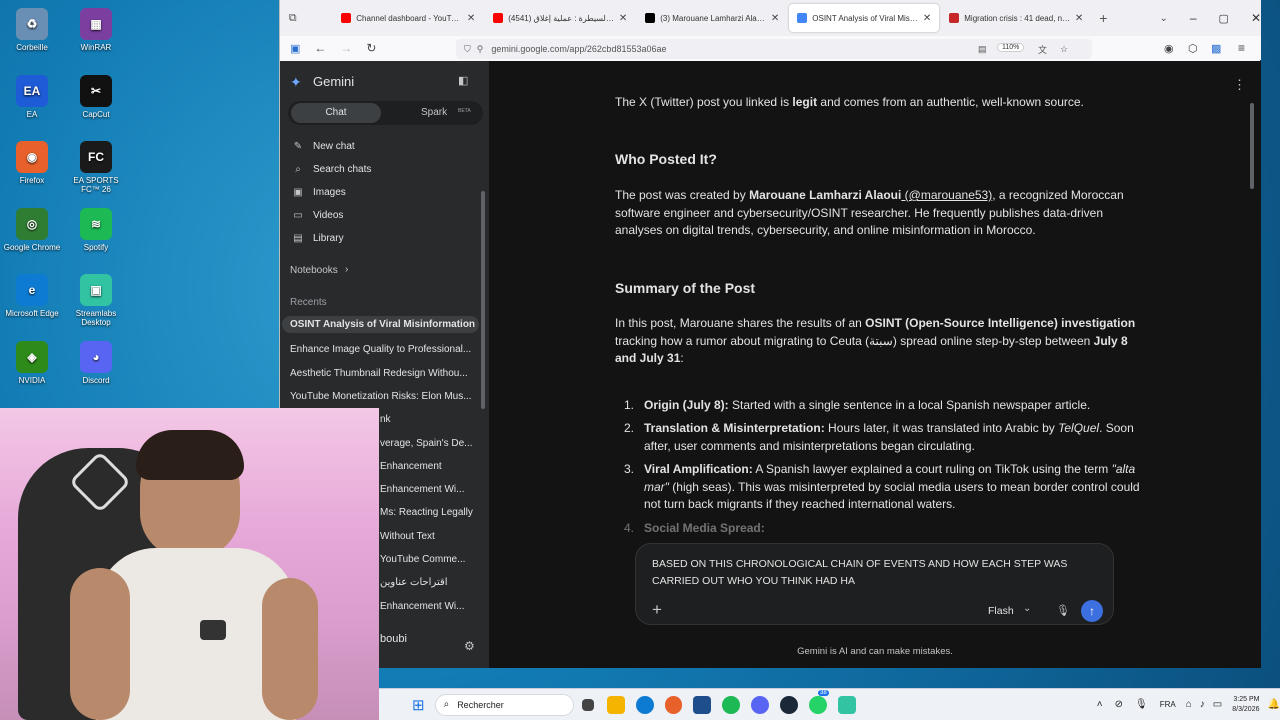  What do you see at coordinates (408, 18) in the screenshot?
I see `browser-tab: Channel dashboard - YouTube S ✕` at bounding box center [408, 18].